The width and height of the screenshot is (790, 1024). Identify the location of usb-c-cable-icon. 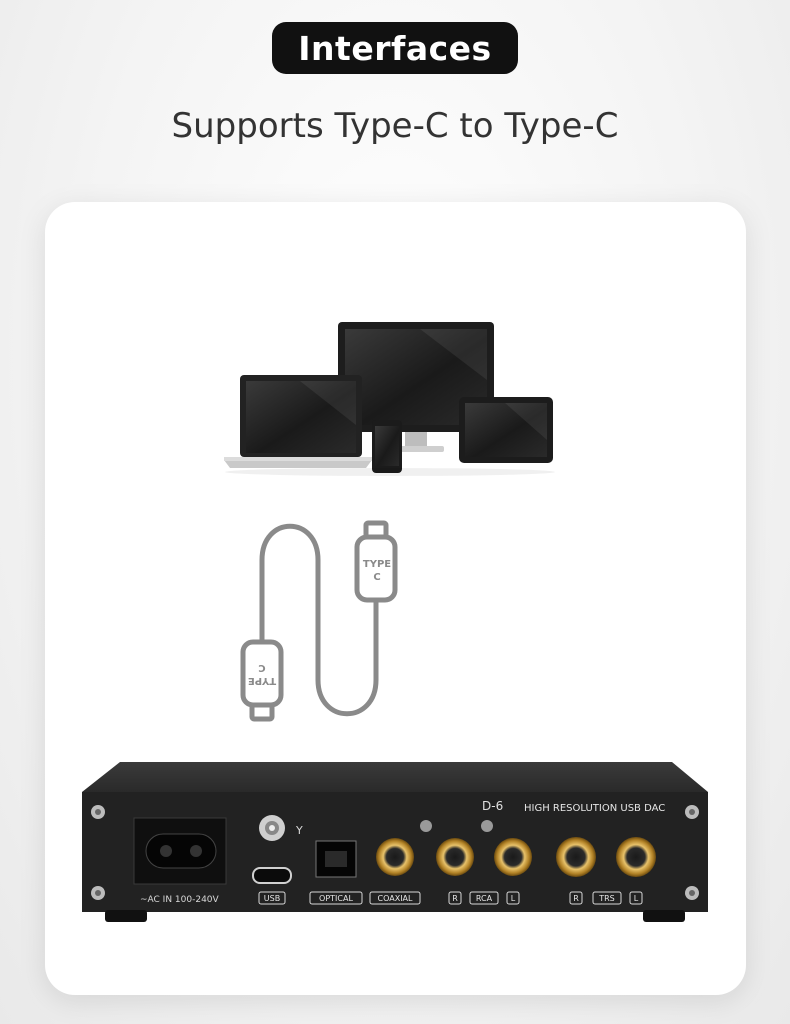
(319, 621).